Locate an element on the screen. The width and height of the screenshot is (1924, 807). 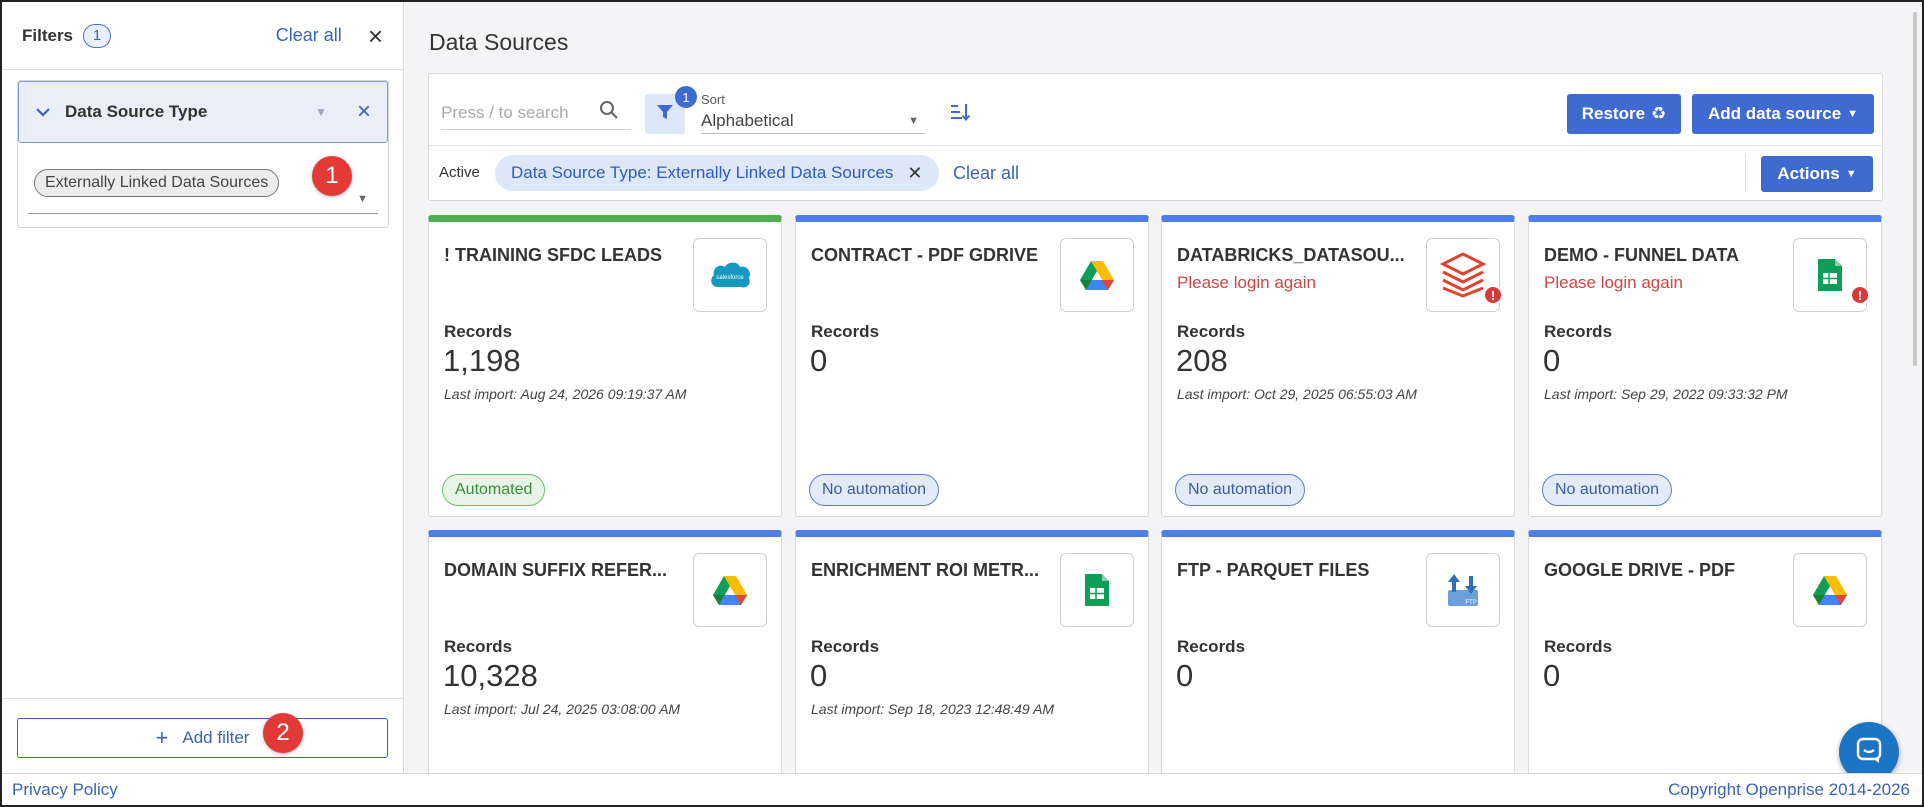
filters-title: Filters is located at coordinates (48, 35).